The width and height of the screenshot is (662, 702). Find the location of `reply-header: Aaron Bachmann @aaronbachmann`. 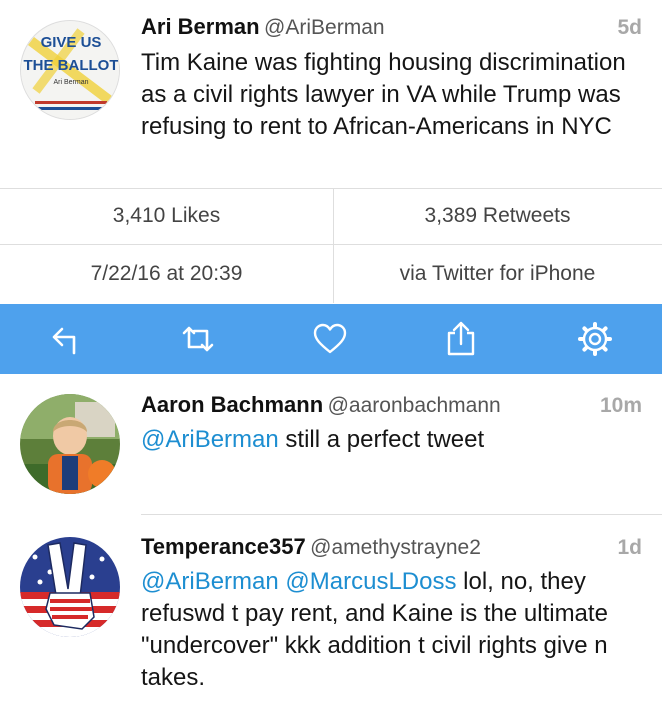

reply-header: Aaron Bachmann @aaronbachmann is located at coordinates (321, 405).